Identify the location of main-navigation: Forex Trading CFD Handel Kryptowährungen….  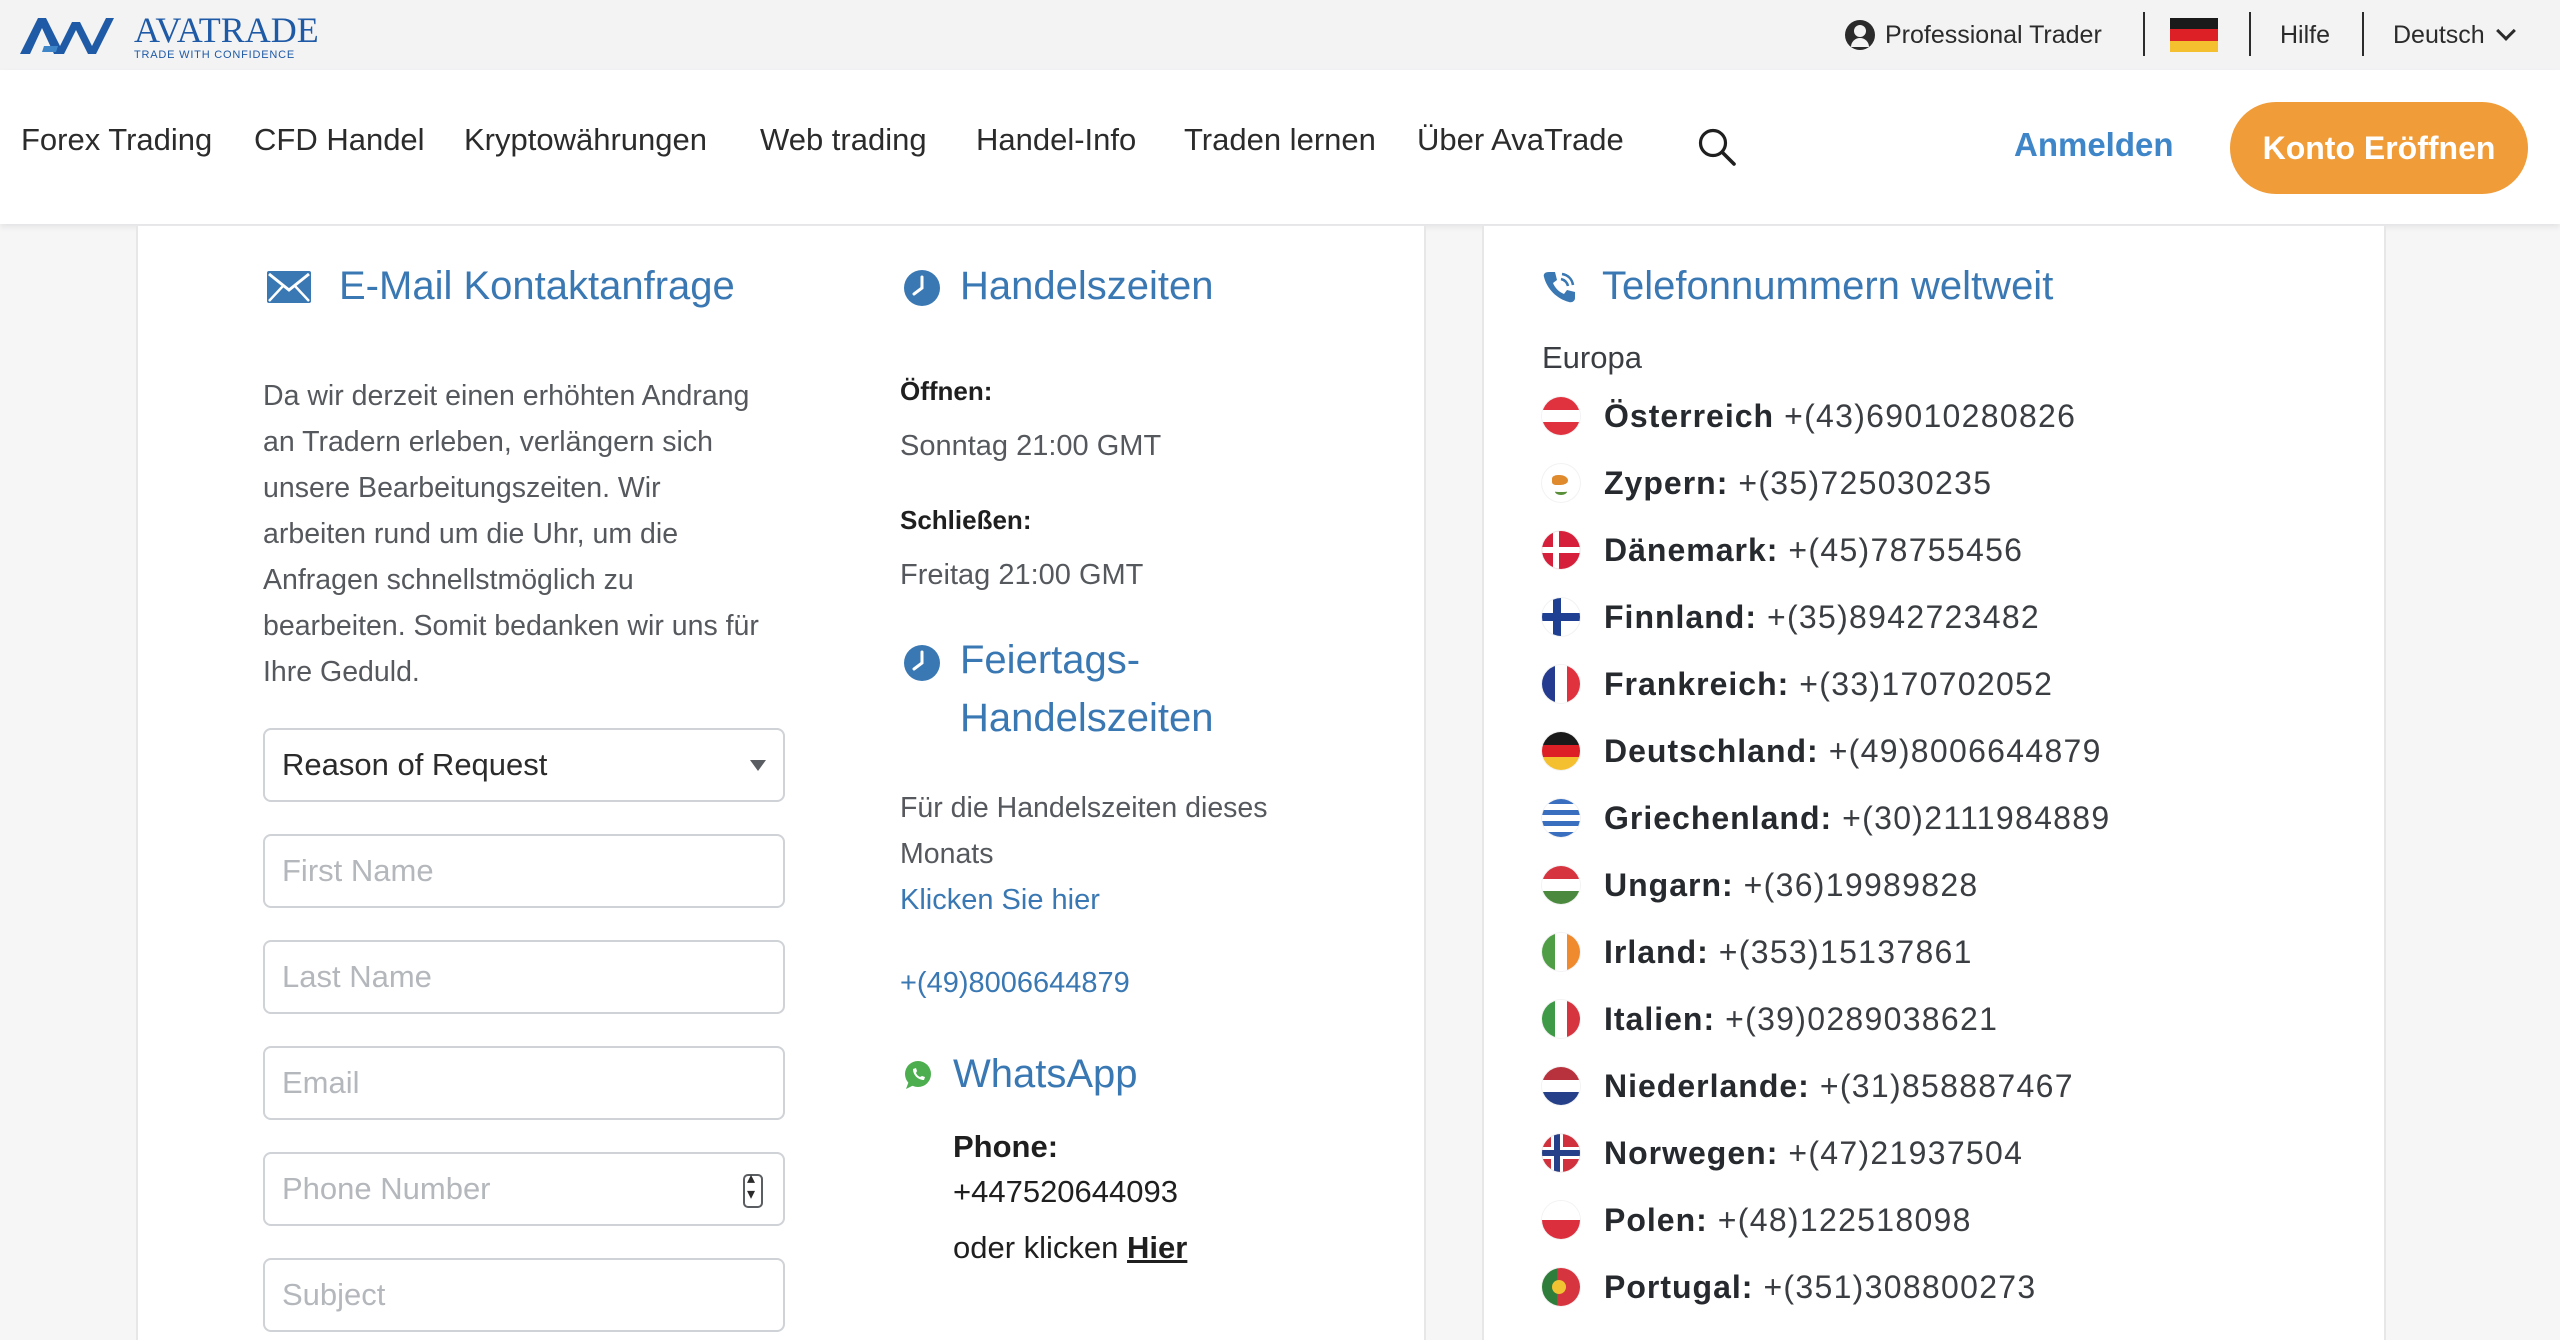
(1280, 147).